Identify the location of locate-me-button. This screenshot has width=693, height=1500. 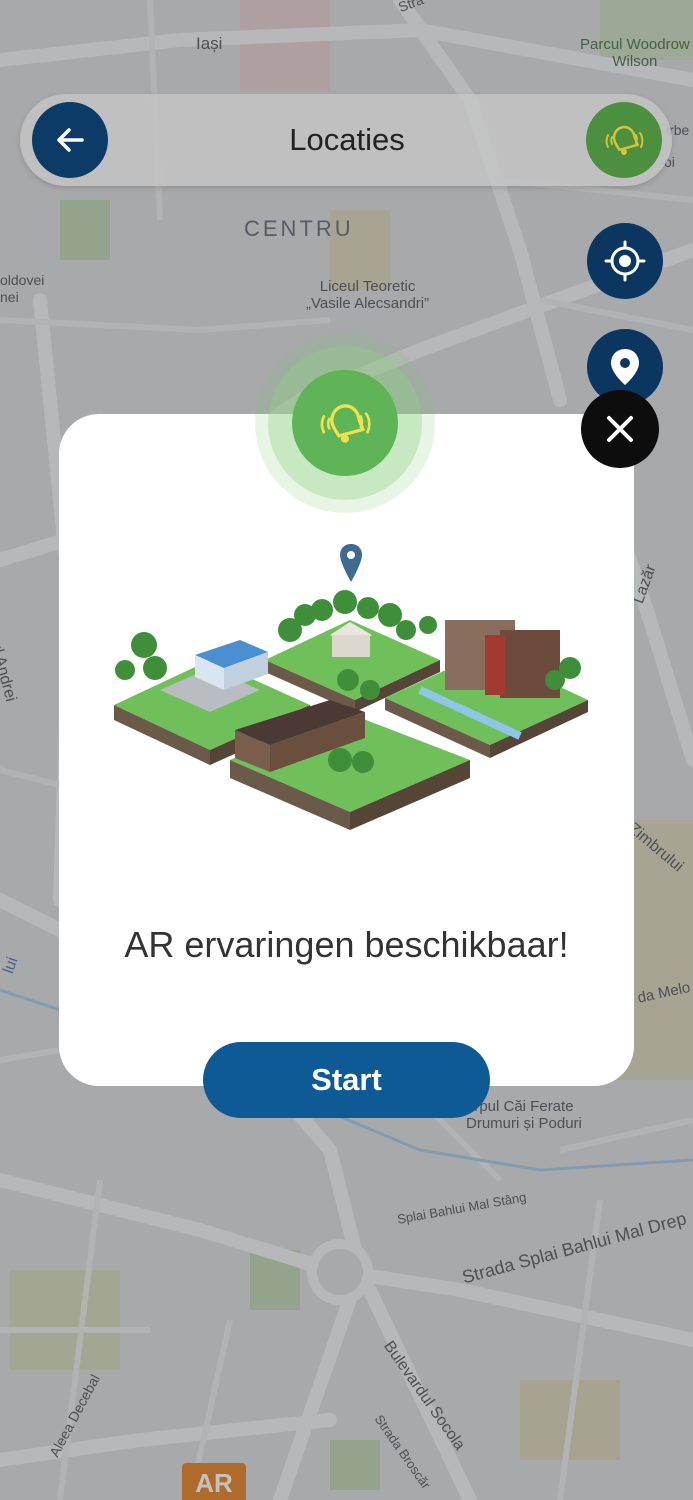
(625, 261).